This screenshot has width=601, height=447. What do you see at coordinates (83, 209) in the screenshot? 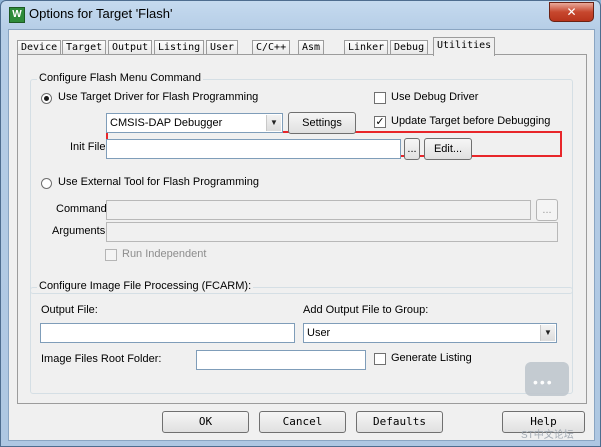
I see `command-label: Command:` at bounding box center [83, 209].